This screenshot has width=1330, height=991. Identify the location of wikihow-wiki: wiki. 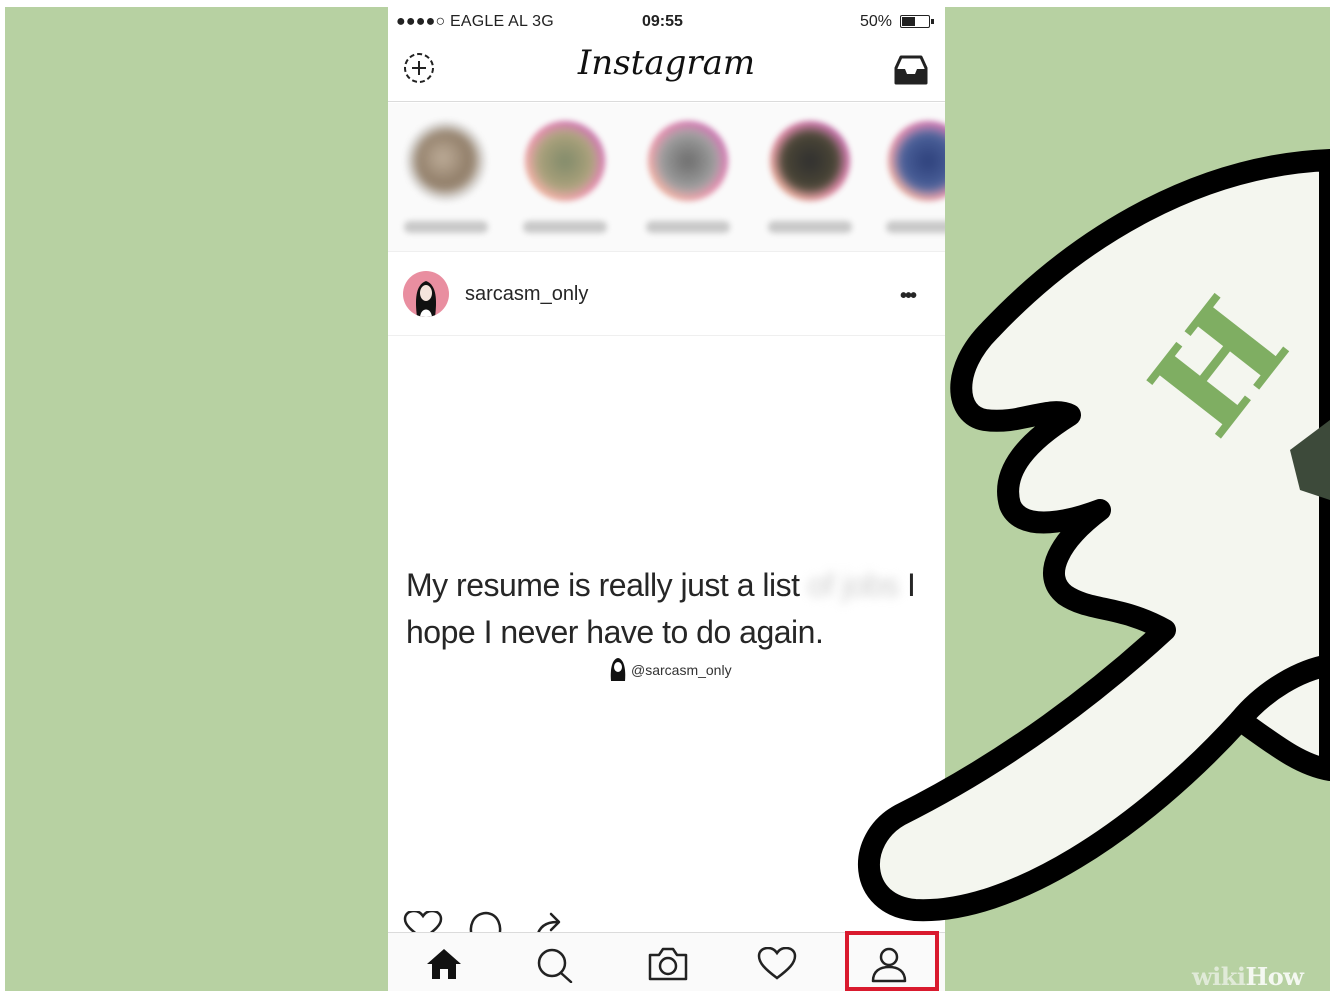
(1219, 976).